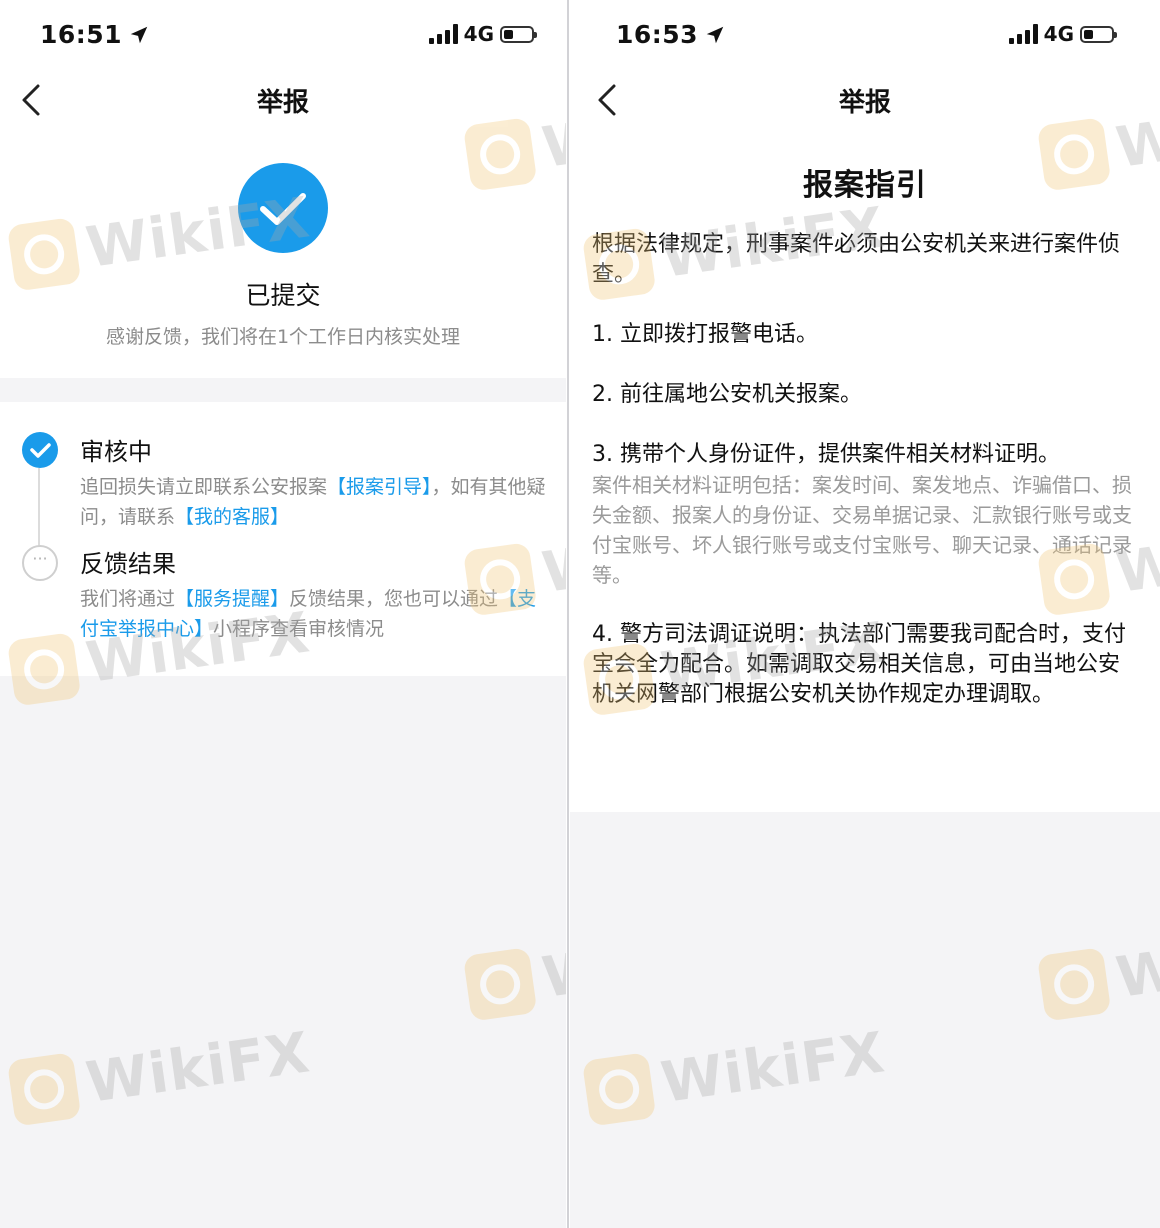 The image size is (1160, 1228). I want to click on success-badge, so click(283, 208).